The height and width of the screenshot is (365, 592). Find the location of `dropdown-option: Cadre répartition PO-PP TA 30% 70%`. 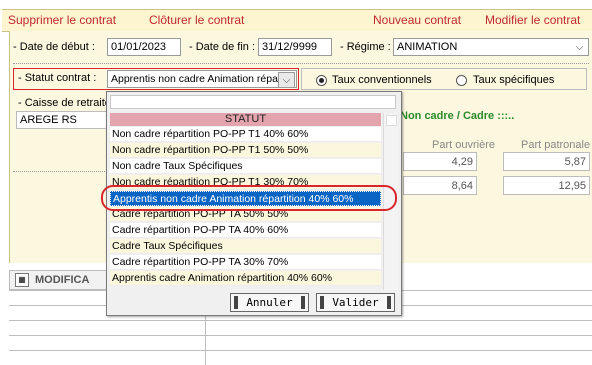

dropdown-option: Cadre répartition PO-PP TA 30% 70% is located at coordinates (245, 262).